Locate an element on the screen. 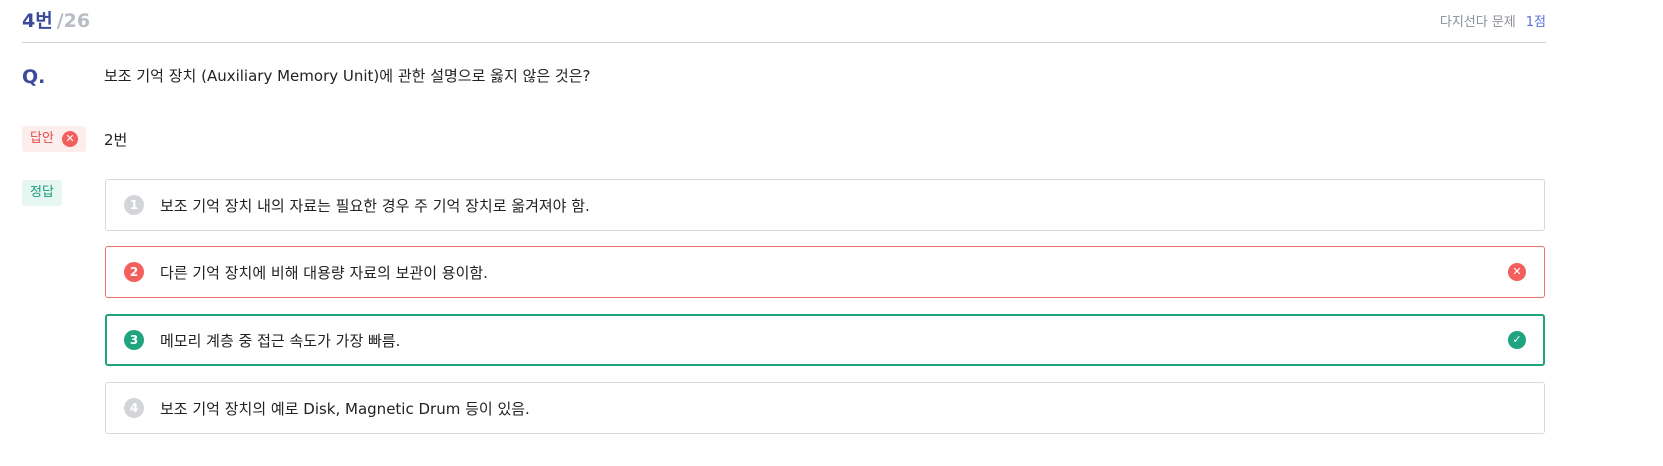 The height and width of the screenshot is (466, 1663). question-number: 4번/26 is located at coordinates (56, 19).